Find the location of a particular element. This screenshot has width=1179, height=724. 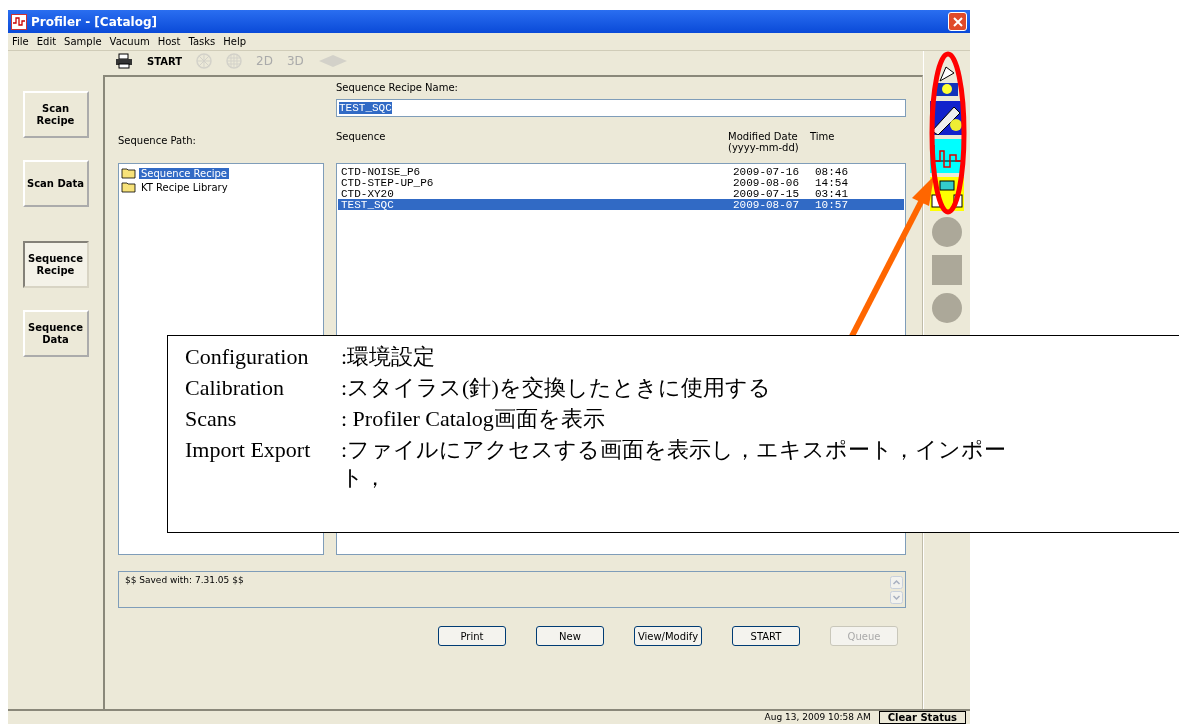

menu-item: Vacuum is located at coordinates (129, 41).